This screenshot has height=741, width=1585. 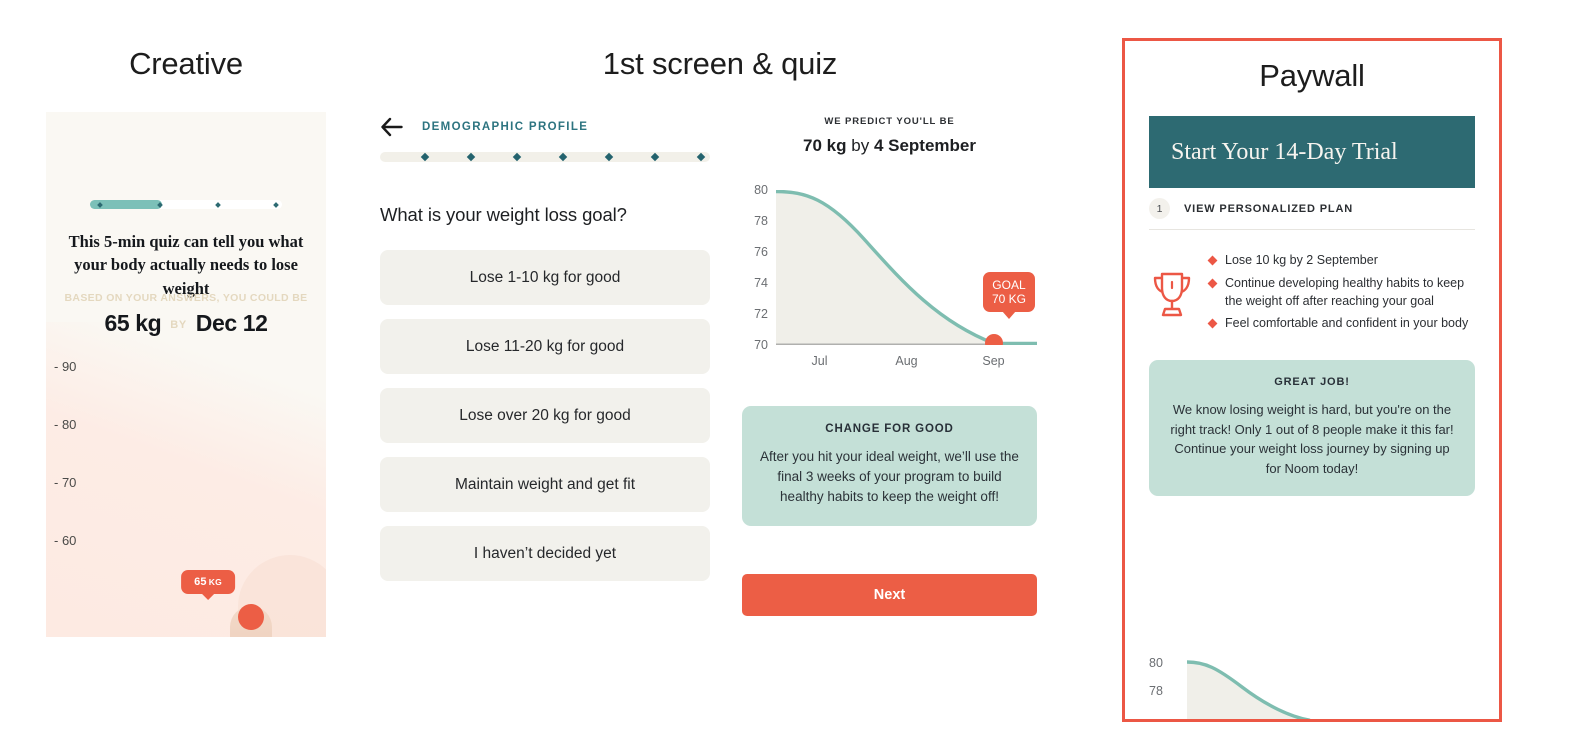 I want to click on quiz-step-label: DEMOGRAPHIC PROFILE, so click(x=505, y=127).